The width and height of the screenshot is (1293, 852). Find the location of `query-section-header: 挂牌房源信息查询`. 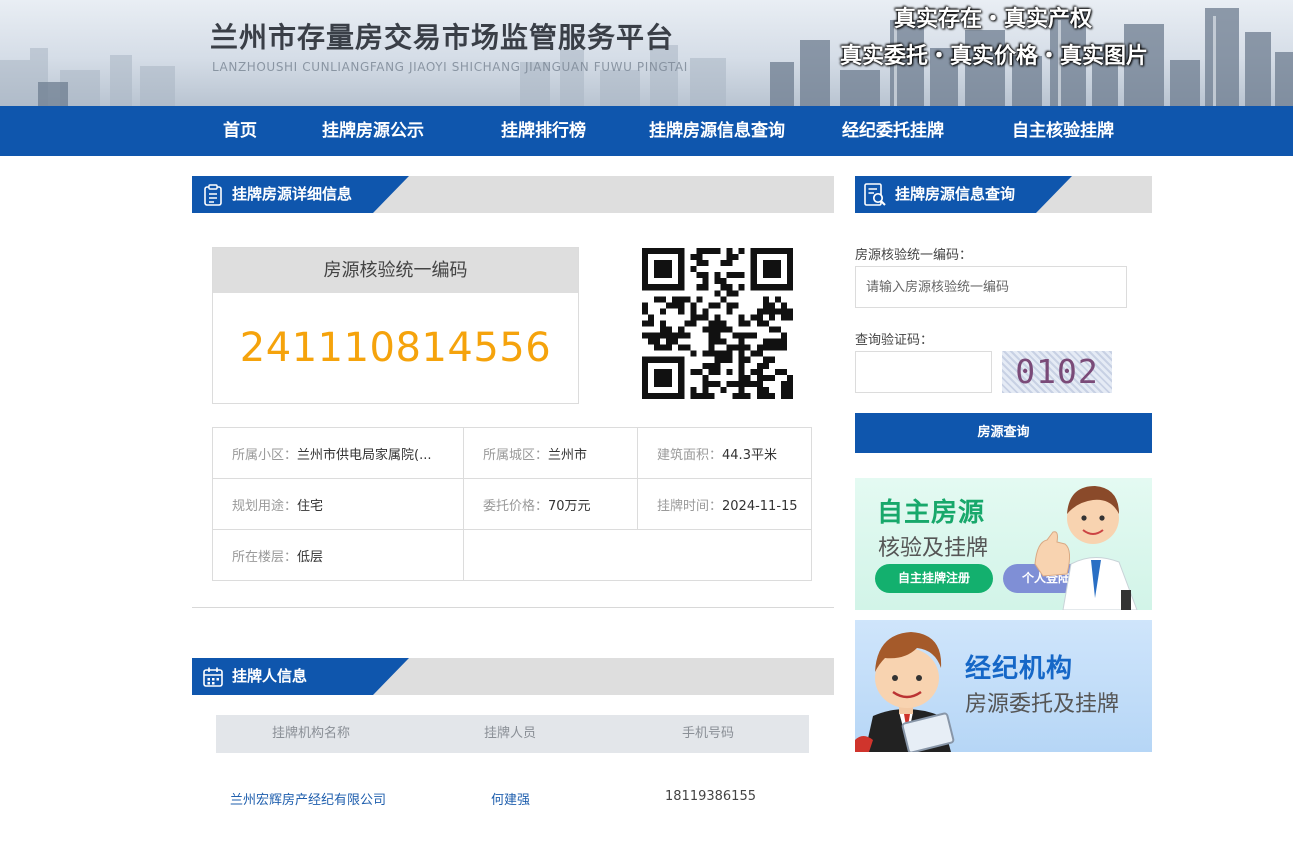

query-section-header: 挂牌房源信息查询 is located at coordinates (1003, 194).